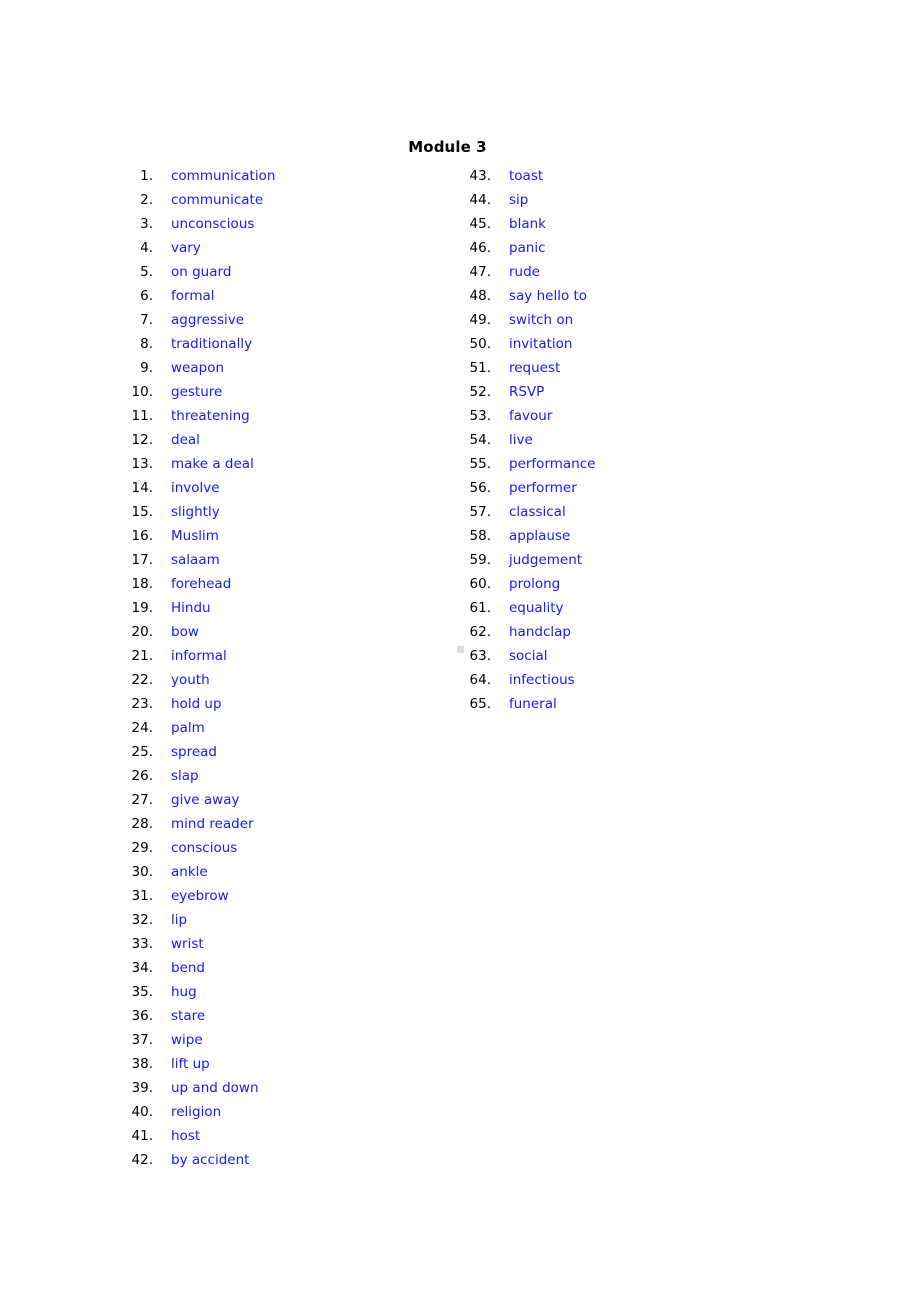 The height and width of the screenshot is (1302, 920). What do you see at coordinates (480, 656) in the screenshot?
I see `word-list-item-number: 63.` at bounding box center [480, 656].